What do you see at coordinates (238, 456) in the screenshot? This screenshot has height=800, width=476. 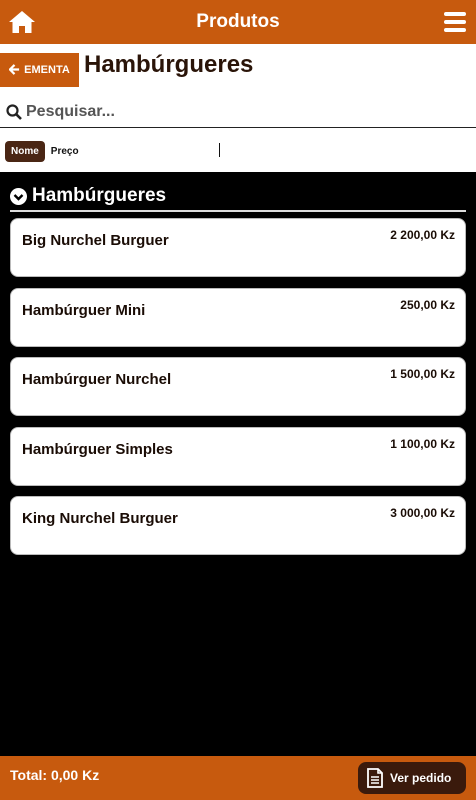 I see `product-item: Hambúrguer Simples 1 100,00 Kz` at bounding box center [238, 456].